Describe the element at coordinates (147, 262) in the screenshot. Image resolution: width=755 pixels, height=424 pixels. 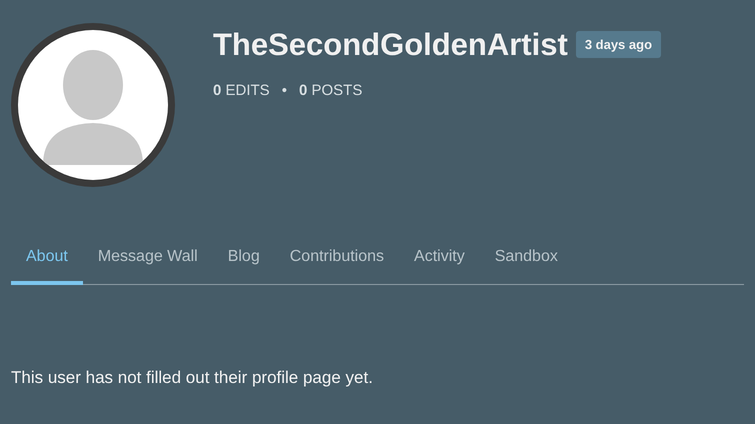
I see `profile-tab: Message Wall` at that location.